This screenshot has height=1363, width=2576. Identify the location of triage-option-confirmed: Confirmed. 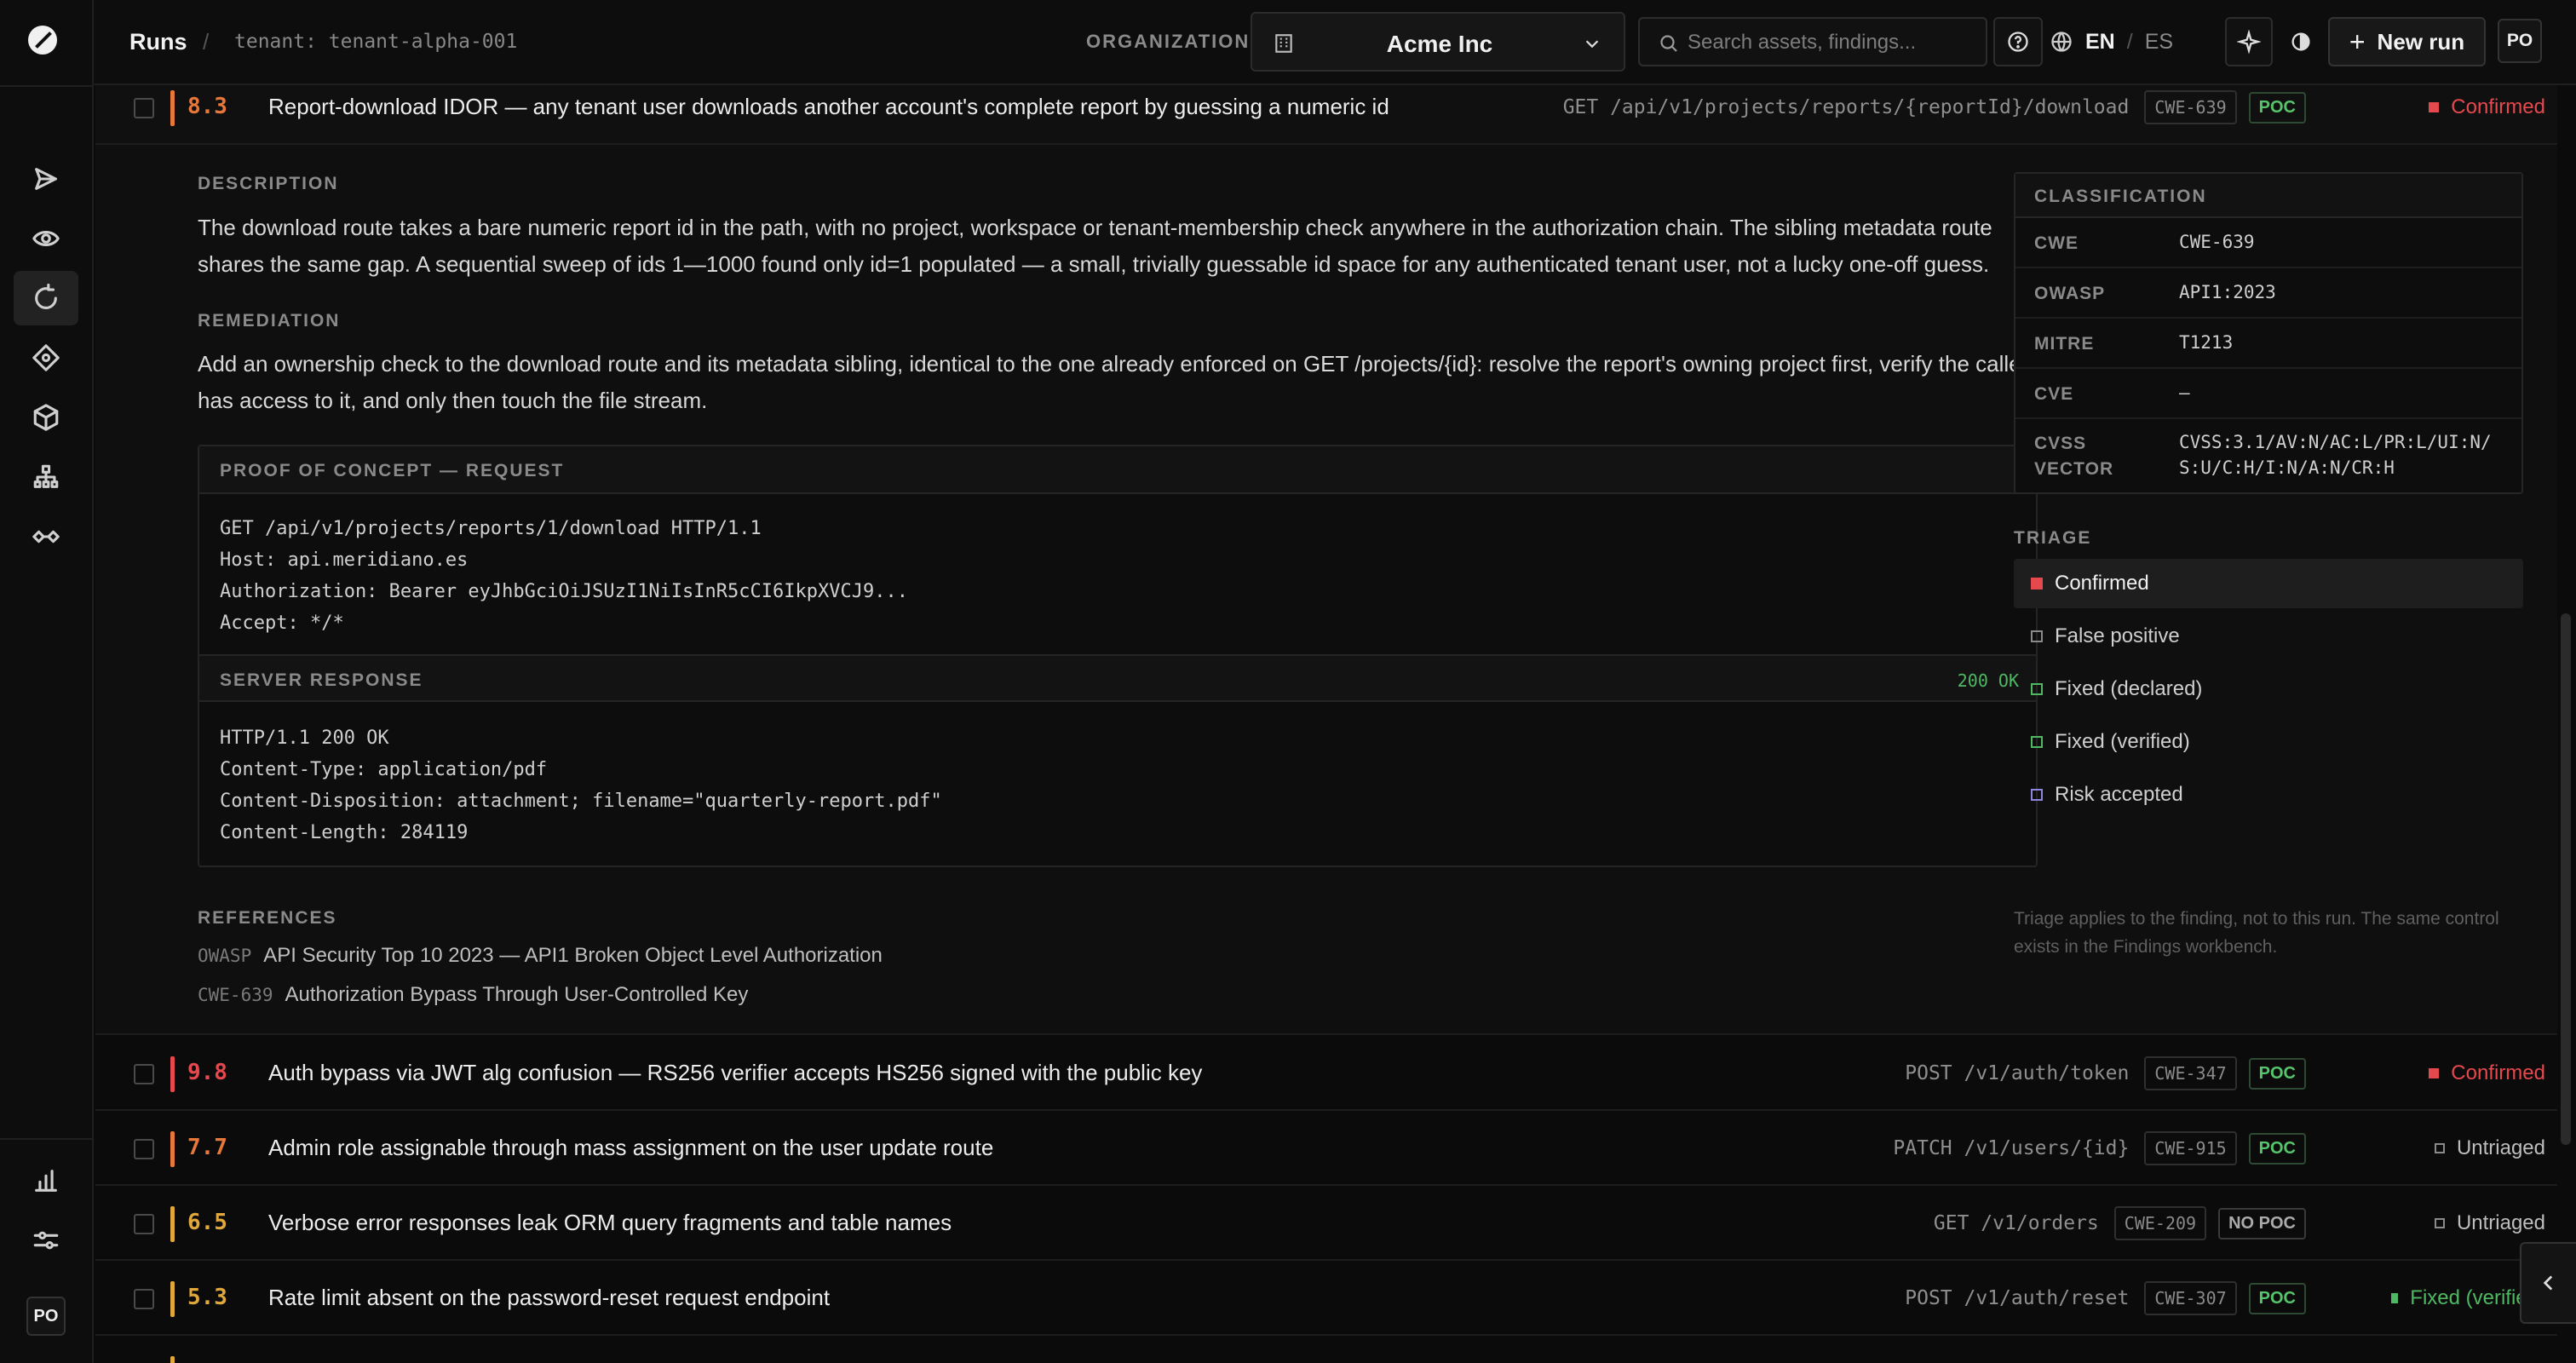
(2268, 584).